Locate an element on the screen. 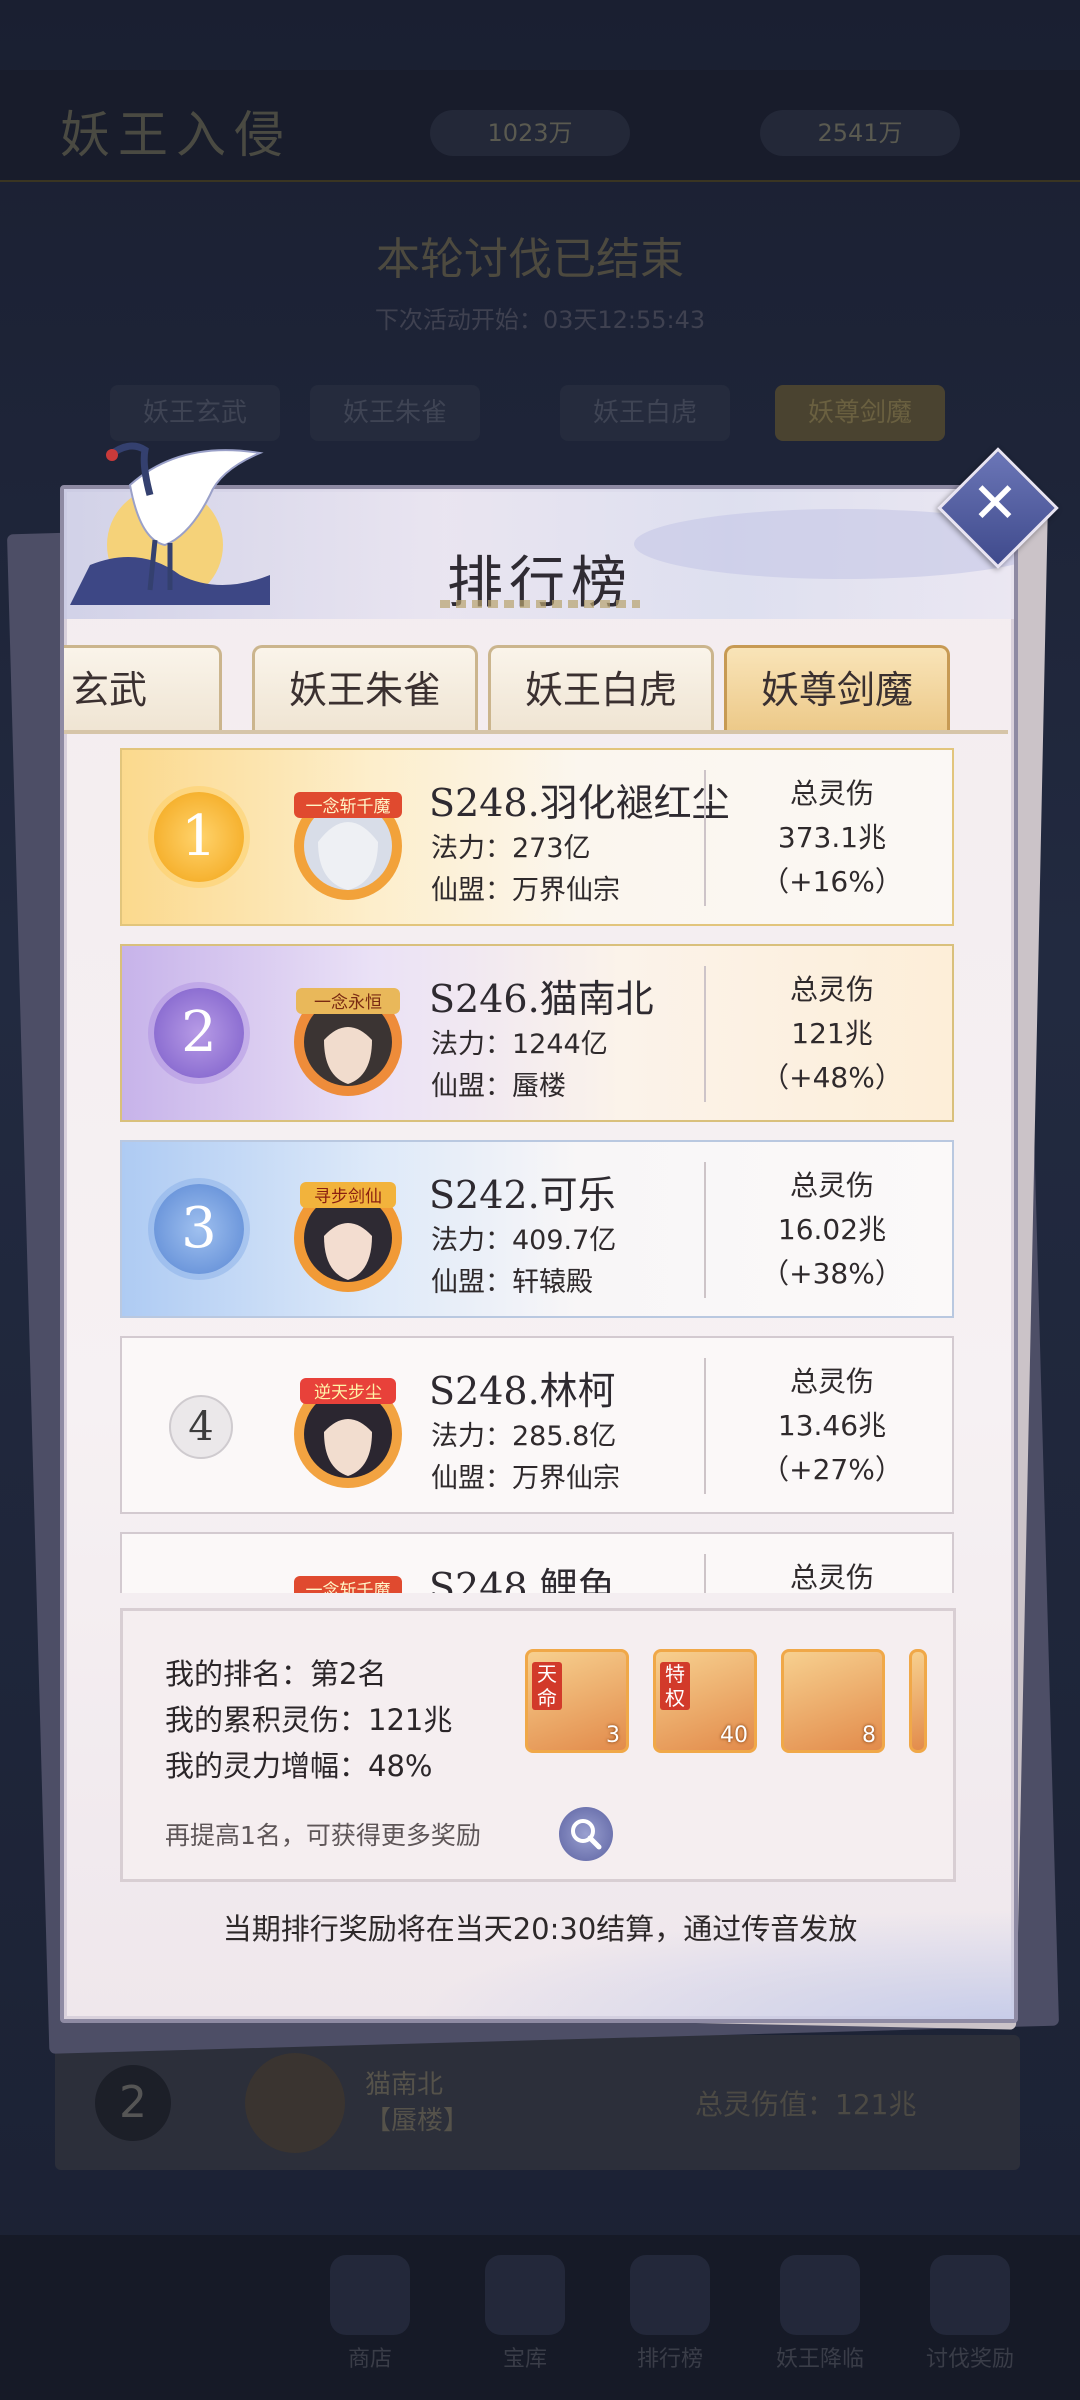 Image resolution: width=1080 pixels, height=2400 pixels. search-icon is located at coordinates (586, 1834).